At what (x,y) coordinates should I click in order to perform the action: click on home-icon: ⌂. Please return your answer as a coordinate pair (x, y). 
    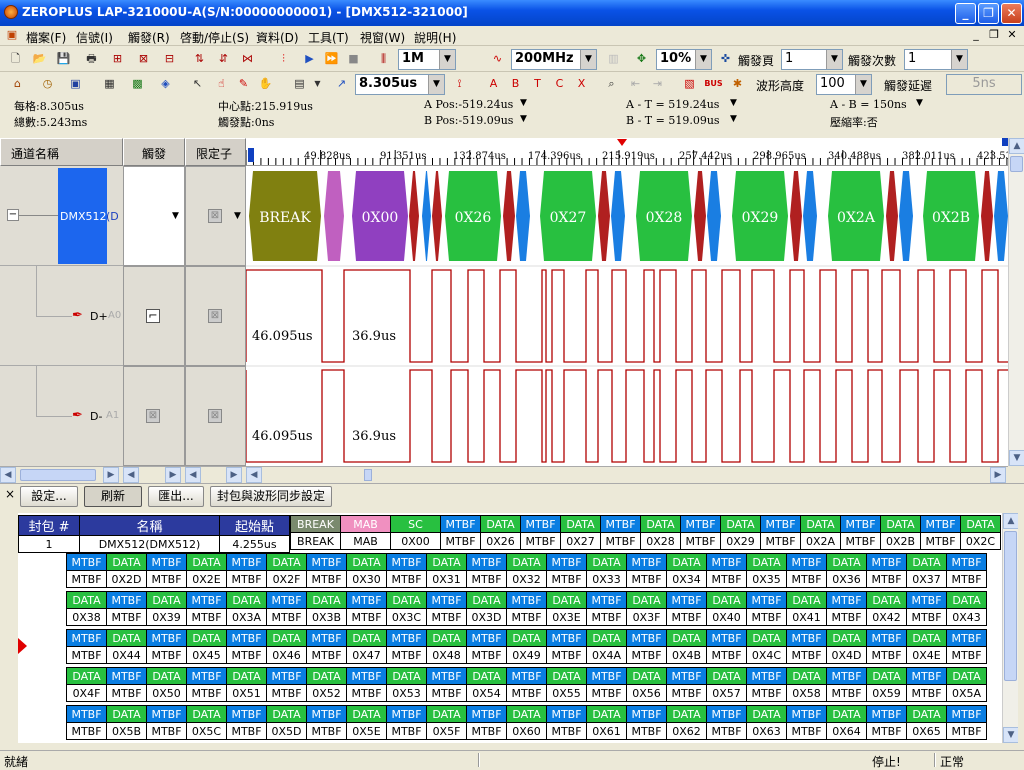
    Looking at the image, I should click on (17, 84).